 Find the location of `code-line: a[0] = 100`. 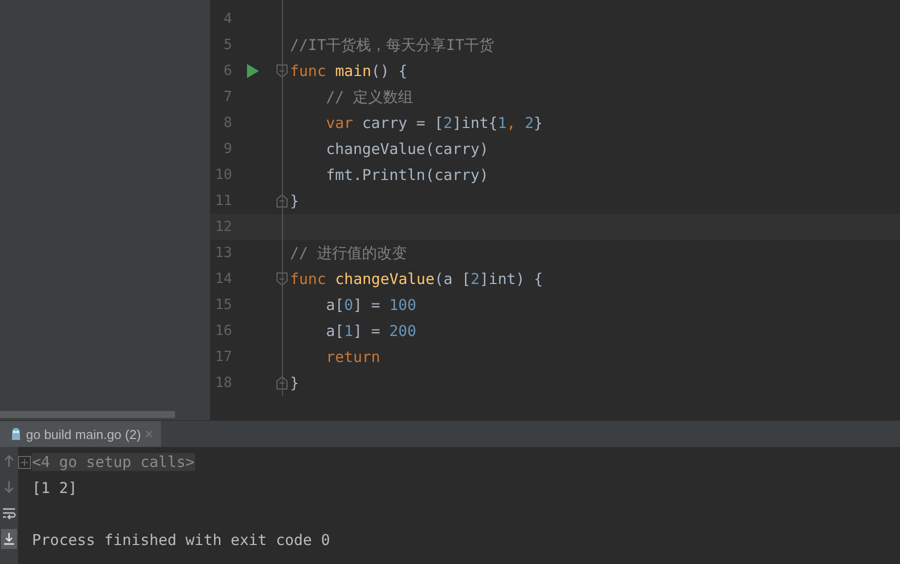

code-line: a[0] = 100 is located at coordinates (370, 305).